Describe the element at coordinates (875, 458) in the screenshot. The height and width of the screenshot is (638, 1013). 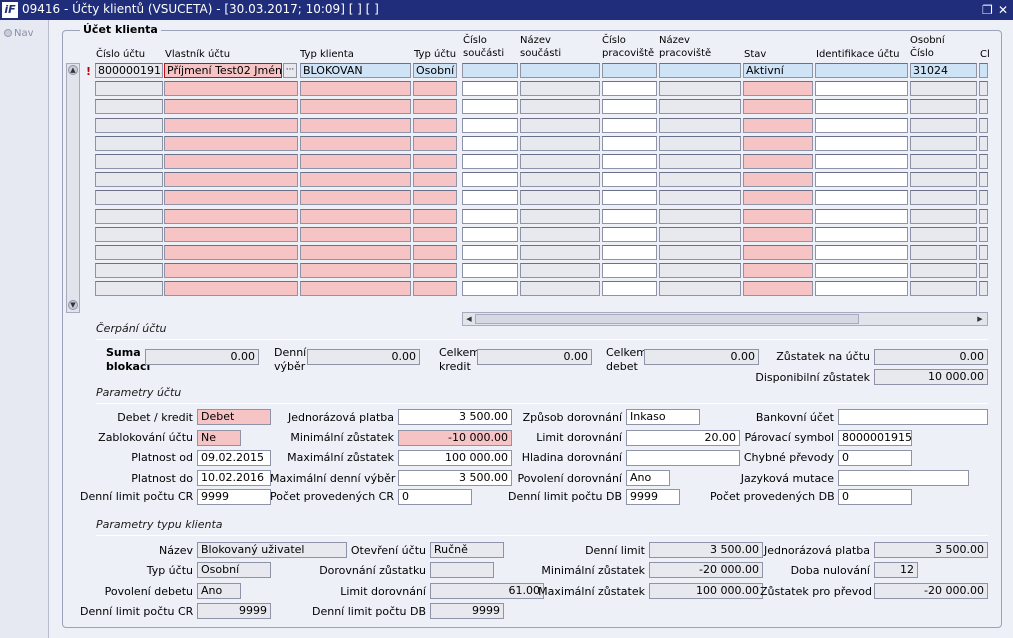
I see `chybne-field: 0` at that location.